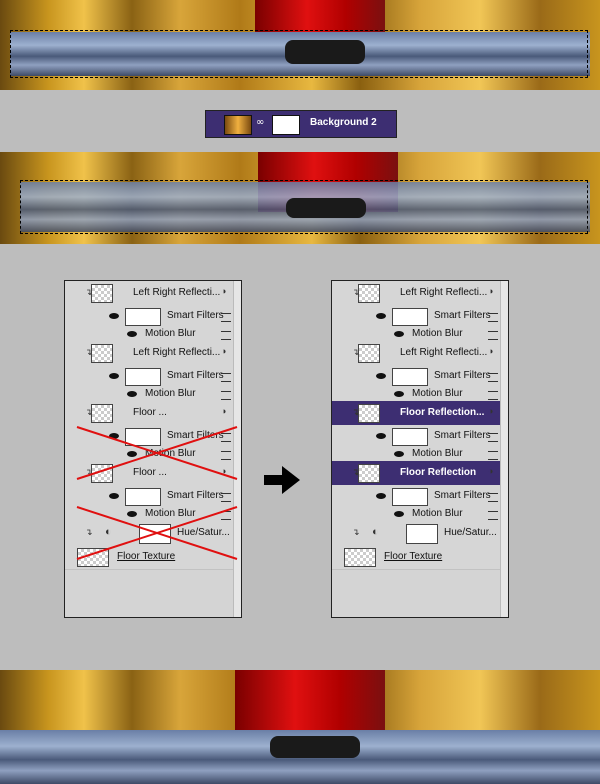 This screenshot has width=600, height=784. Describe the element at coordinates (301, 124) in the screenshot. I see `layer-chip-background-2: ∞ Background 2` at that location.